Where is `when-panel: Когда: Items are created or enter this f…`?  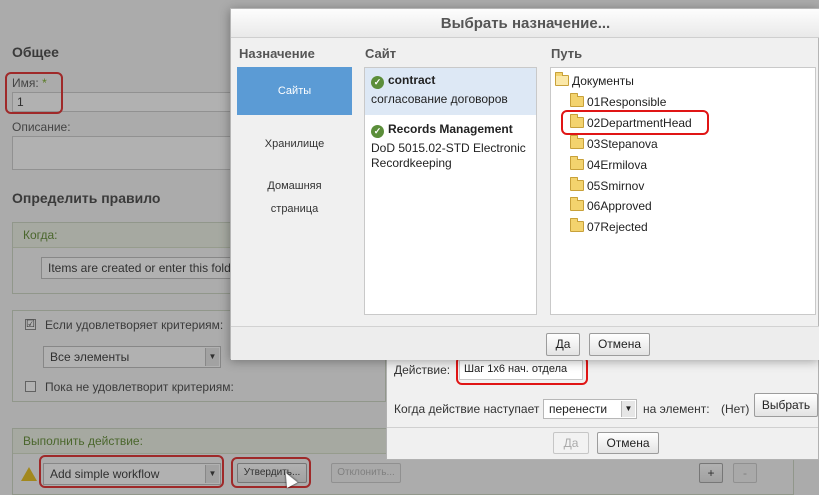 when-panel: Когда: Items are created or enter this f… is located at coordinates (131, 258).